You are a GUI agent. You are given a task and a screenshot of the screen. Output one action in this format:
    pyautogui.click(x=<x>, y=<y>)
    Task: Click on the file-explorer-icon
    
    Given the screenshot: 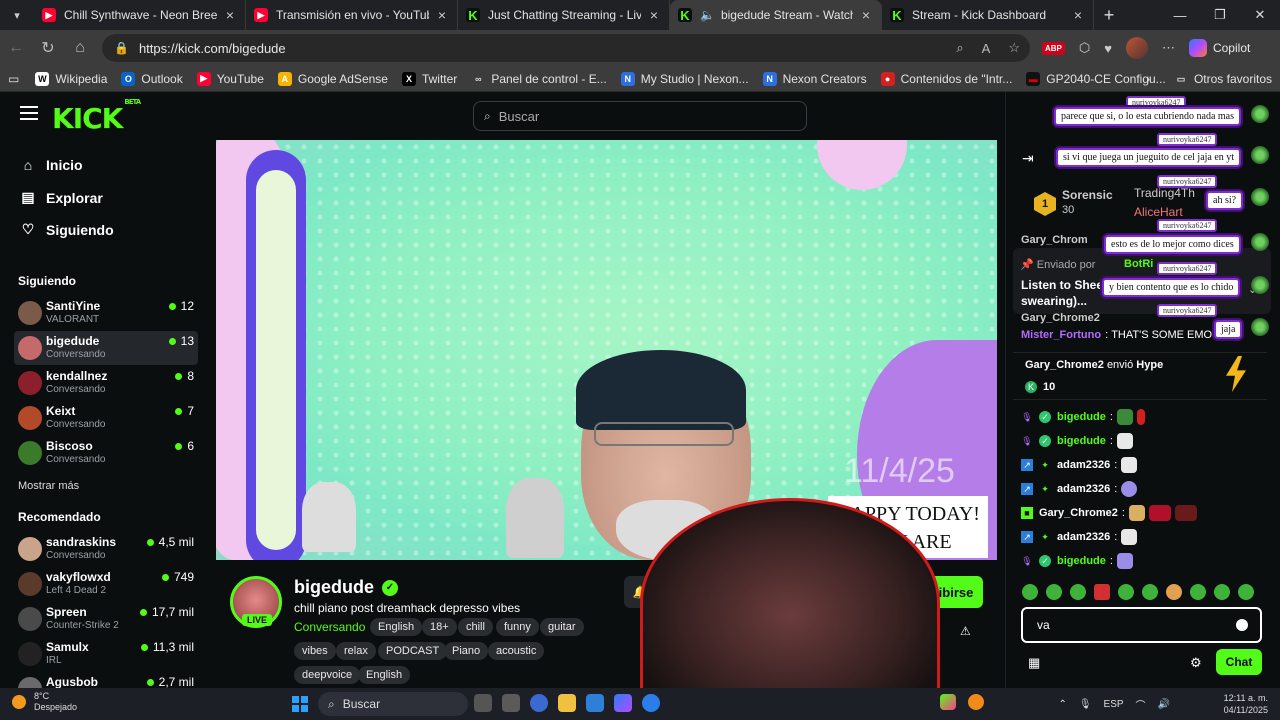 What is the action you would take?
    pyautogui.click(x=567, y=703)
    